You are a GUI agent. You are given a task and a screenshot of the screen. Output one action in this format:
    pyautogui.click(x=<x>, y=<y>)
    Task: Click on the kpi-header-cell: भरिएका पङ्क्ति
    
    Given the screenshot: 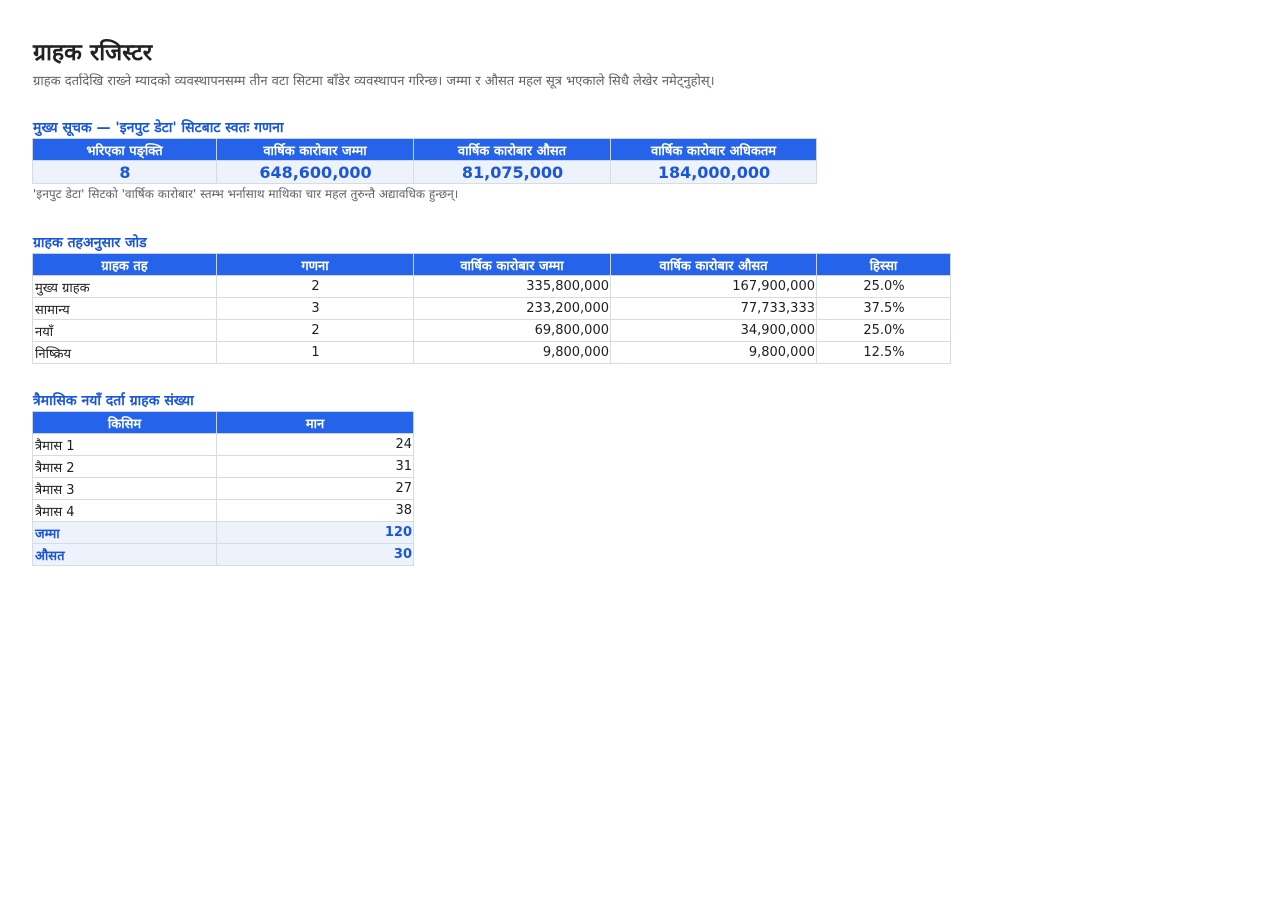 What is the action you would take?
    pyautogui.click(x=124, y=149)
    